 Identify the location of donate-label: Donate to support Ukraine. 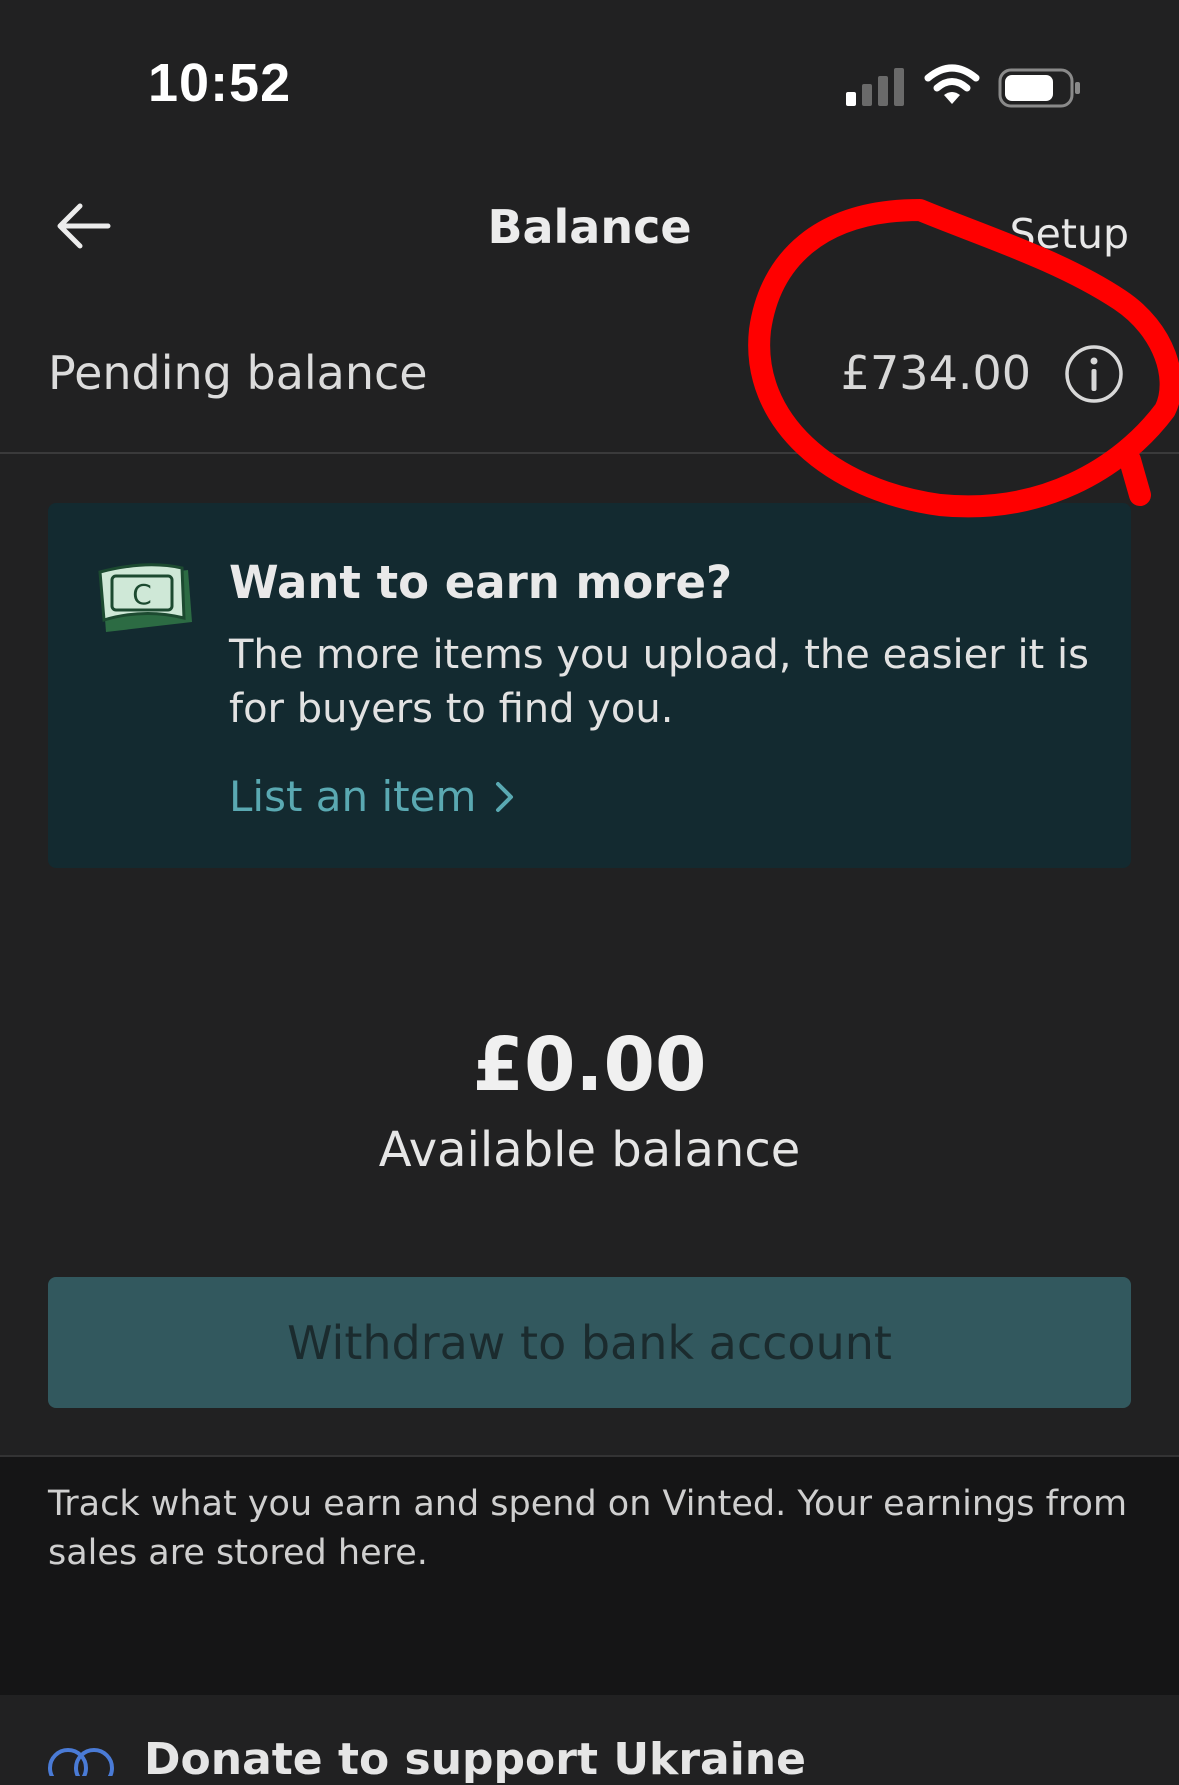
(475, 1759).